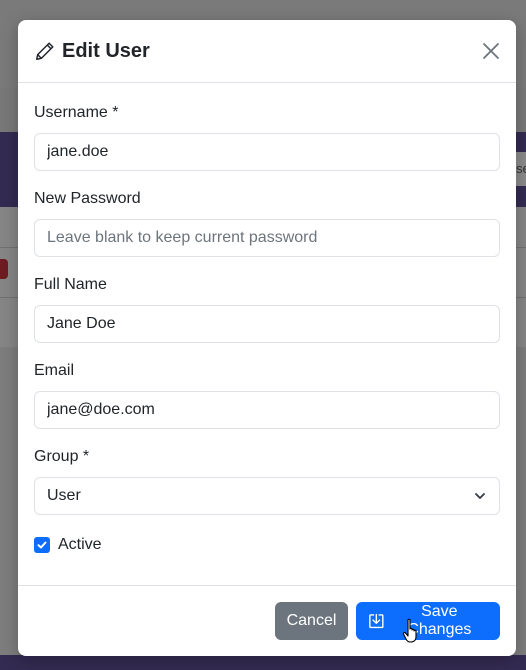 The width and height of the screenshot is (526, 670). What do you see at coordinates (267, 324) in the screenshot?
I see `full-name-input` at bounding box center [267, 324].